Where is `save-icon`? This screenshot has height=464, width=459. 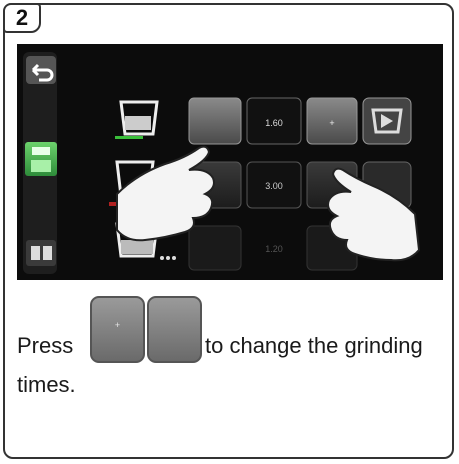
save-icon is located at coordinates (41, 159).